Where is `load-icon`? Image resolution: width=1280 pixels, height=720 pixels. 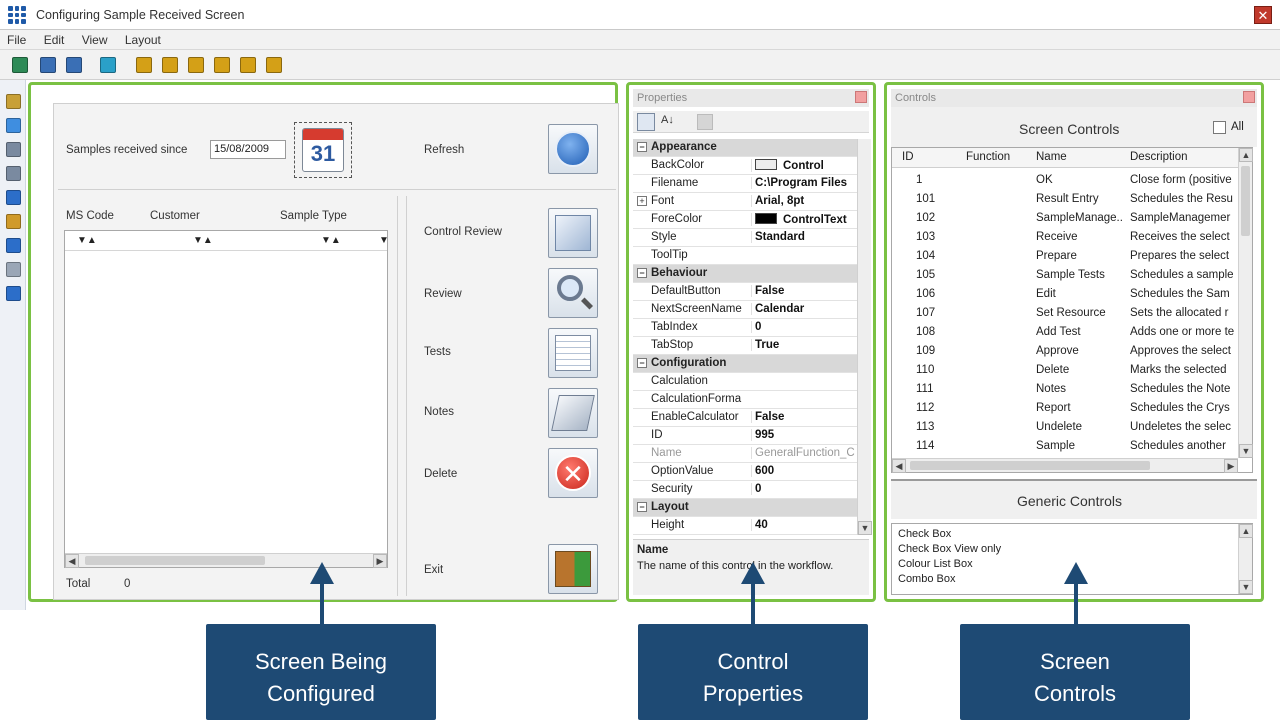
load-icon is located at coordinates (74, 65).